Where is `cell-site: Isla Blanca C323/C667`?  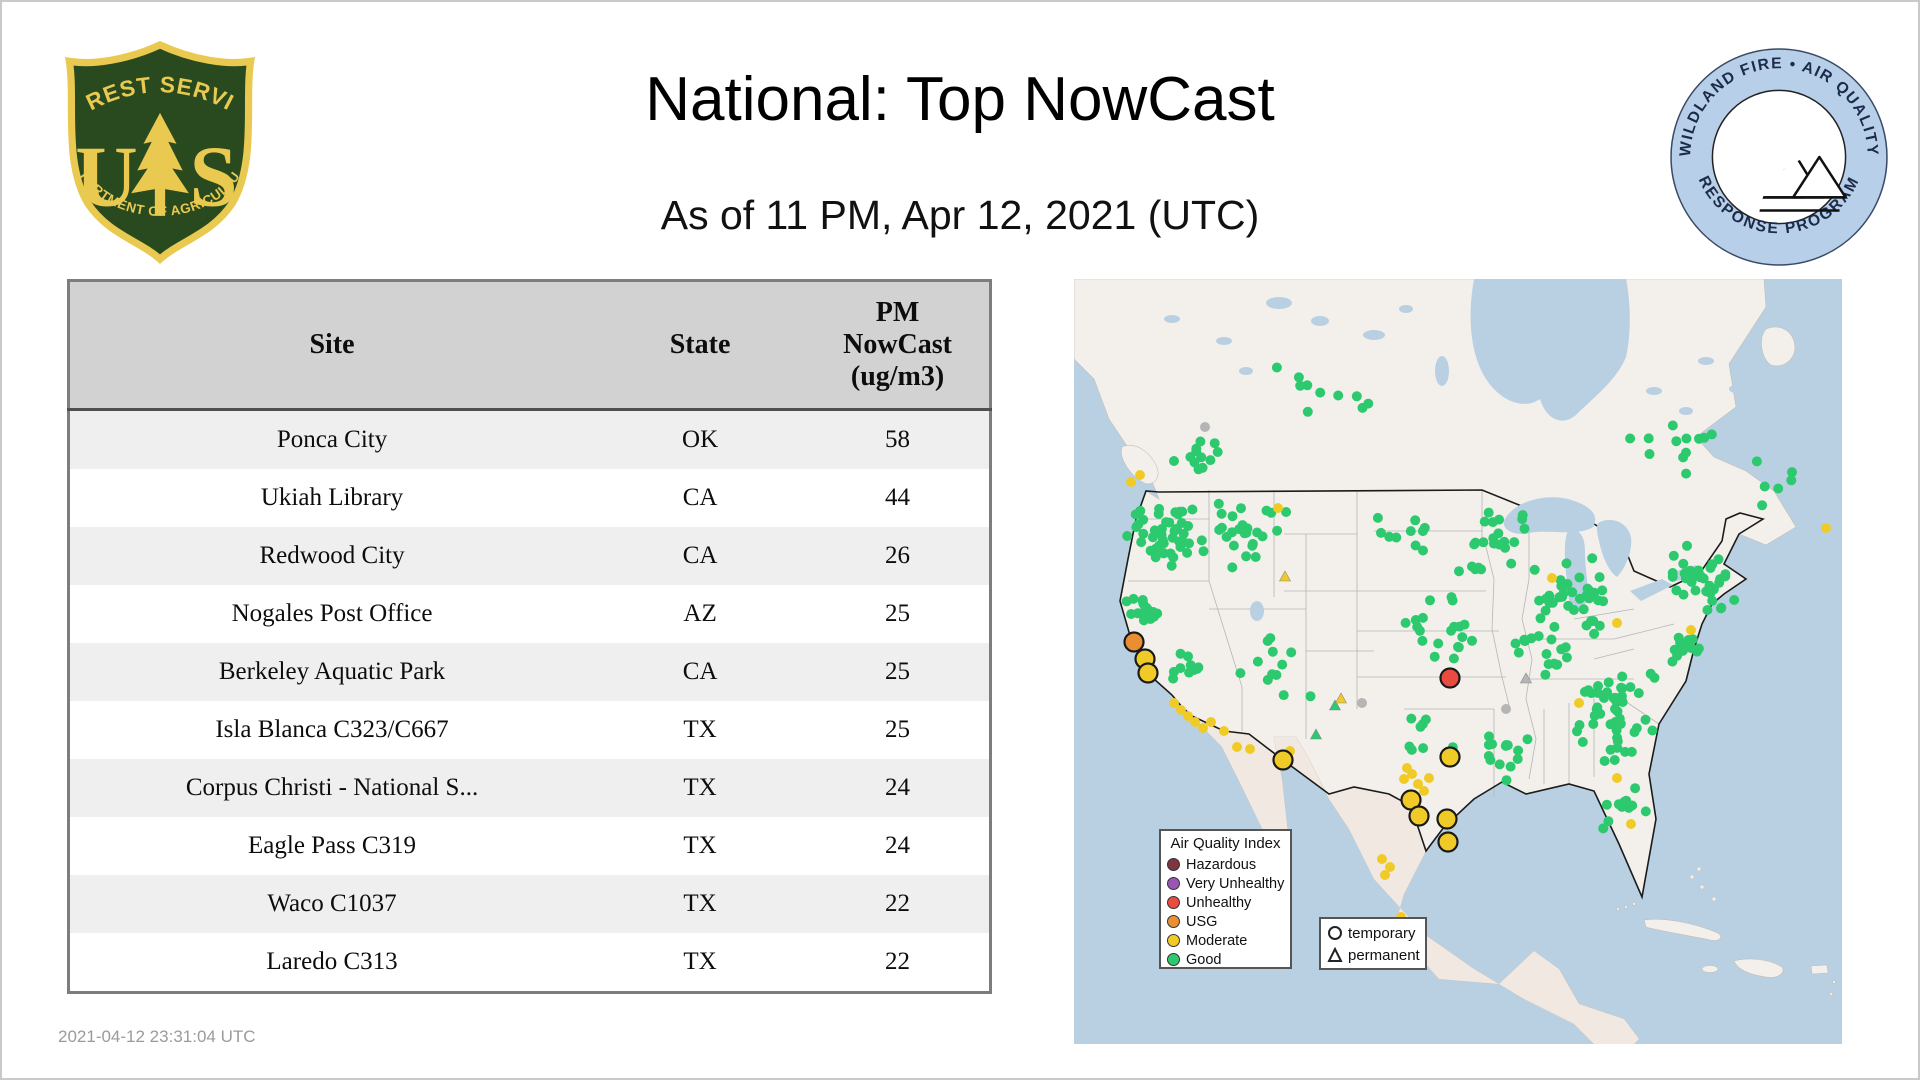 cell-site: Isla Blanca C323/C667 is located at coordinates (332, 729).